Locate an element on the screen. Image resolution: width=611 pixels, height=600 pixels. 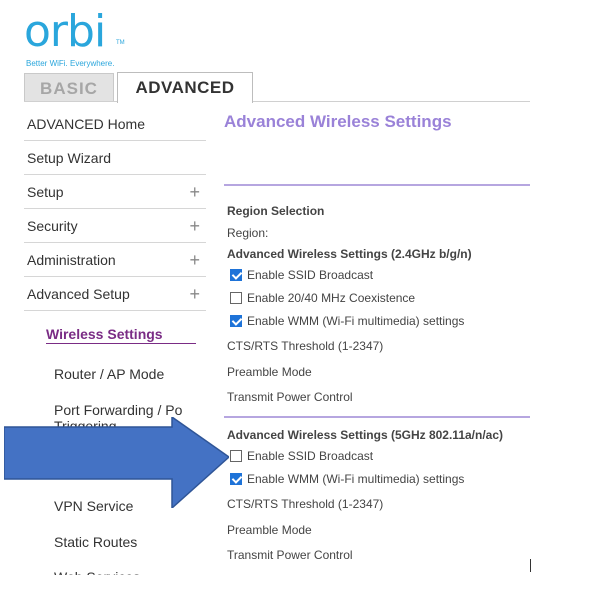
sidebar-item-security: Security + is located at coordinates (115, 226).